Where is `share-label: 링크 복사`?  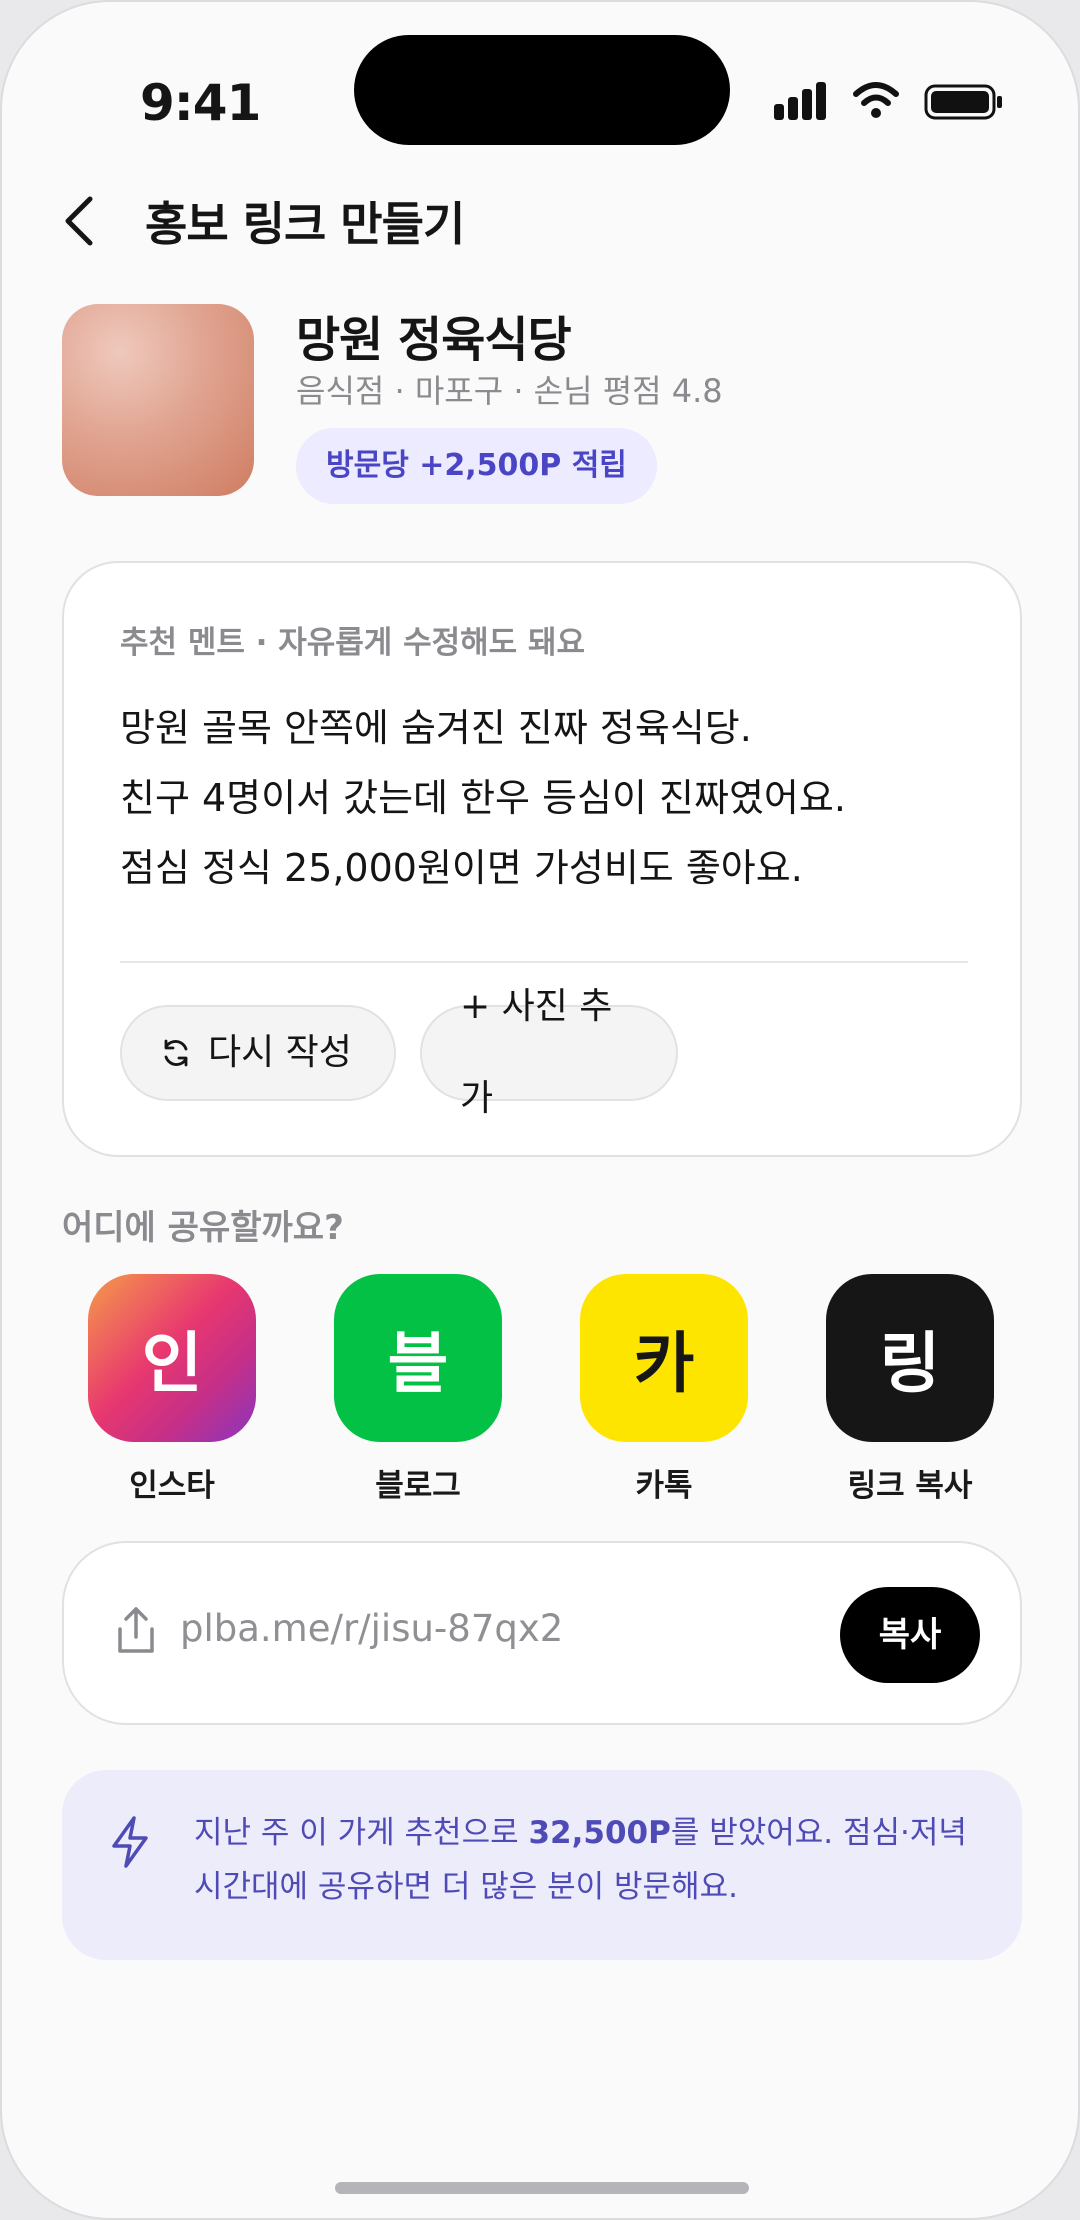
share-label: 링크 복사 is located at coordinates (910, 1486).